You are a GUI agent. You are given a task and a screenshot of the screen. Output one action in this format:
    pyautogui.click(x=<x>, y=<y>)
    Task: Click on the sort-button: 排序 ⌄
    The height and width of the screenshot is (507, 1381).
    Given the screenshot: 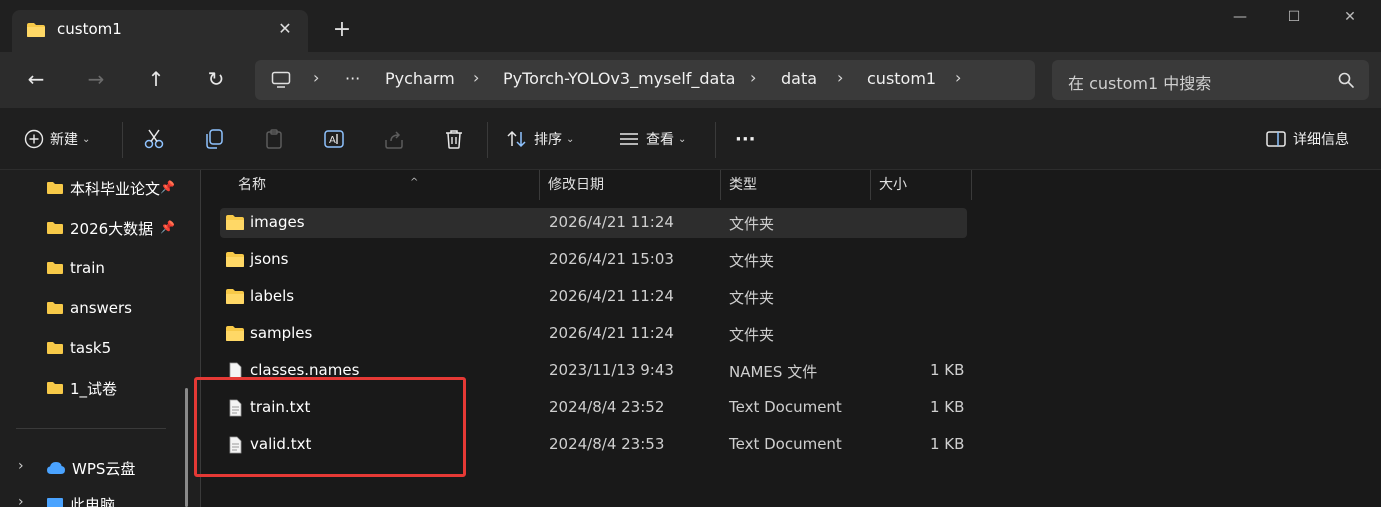 What is the action you would take?
    pyautogui.click(x=540, y=139)
    